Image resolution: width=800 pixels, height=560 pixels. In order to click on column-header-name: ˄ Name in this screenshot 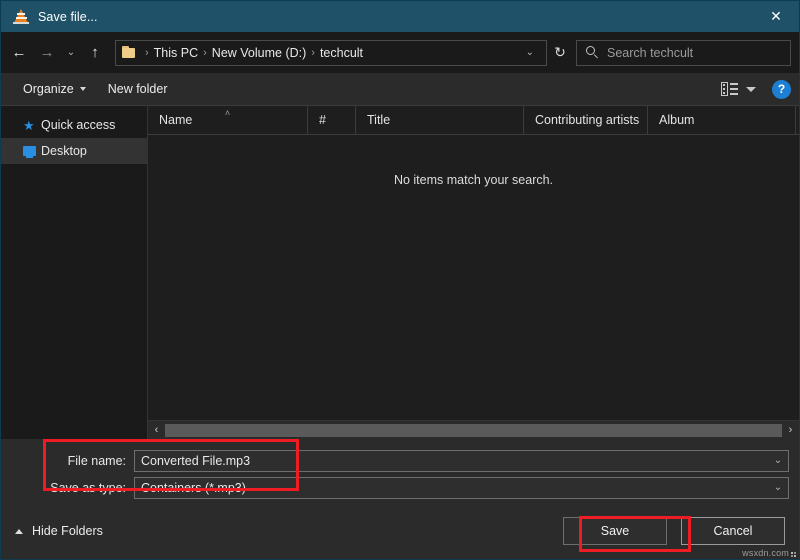, I will do `click(228, 120)`.